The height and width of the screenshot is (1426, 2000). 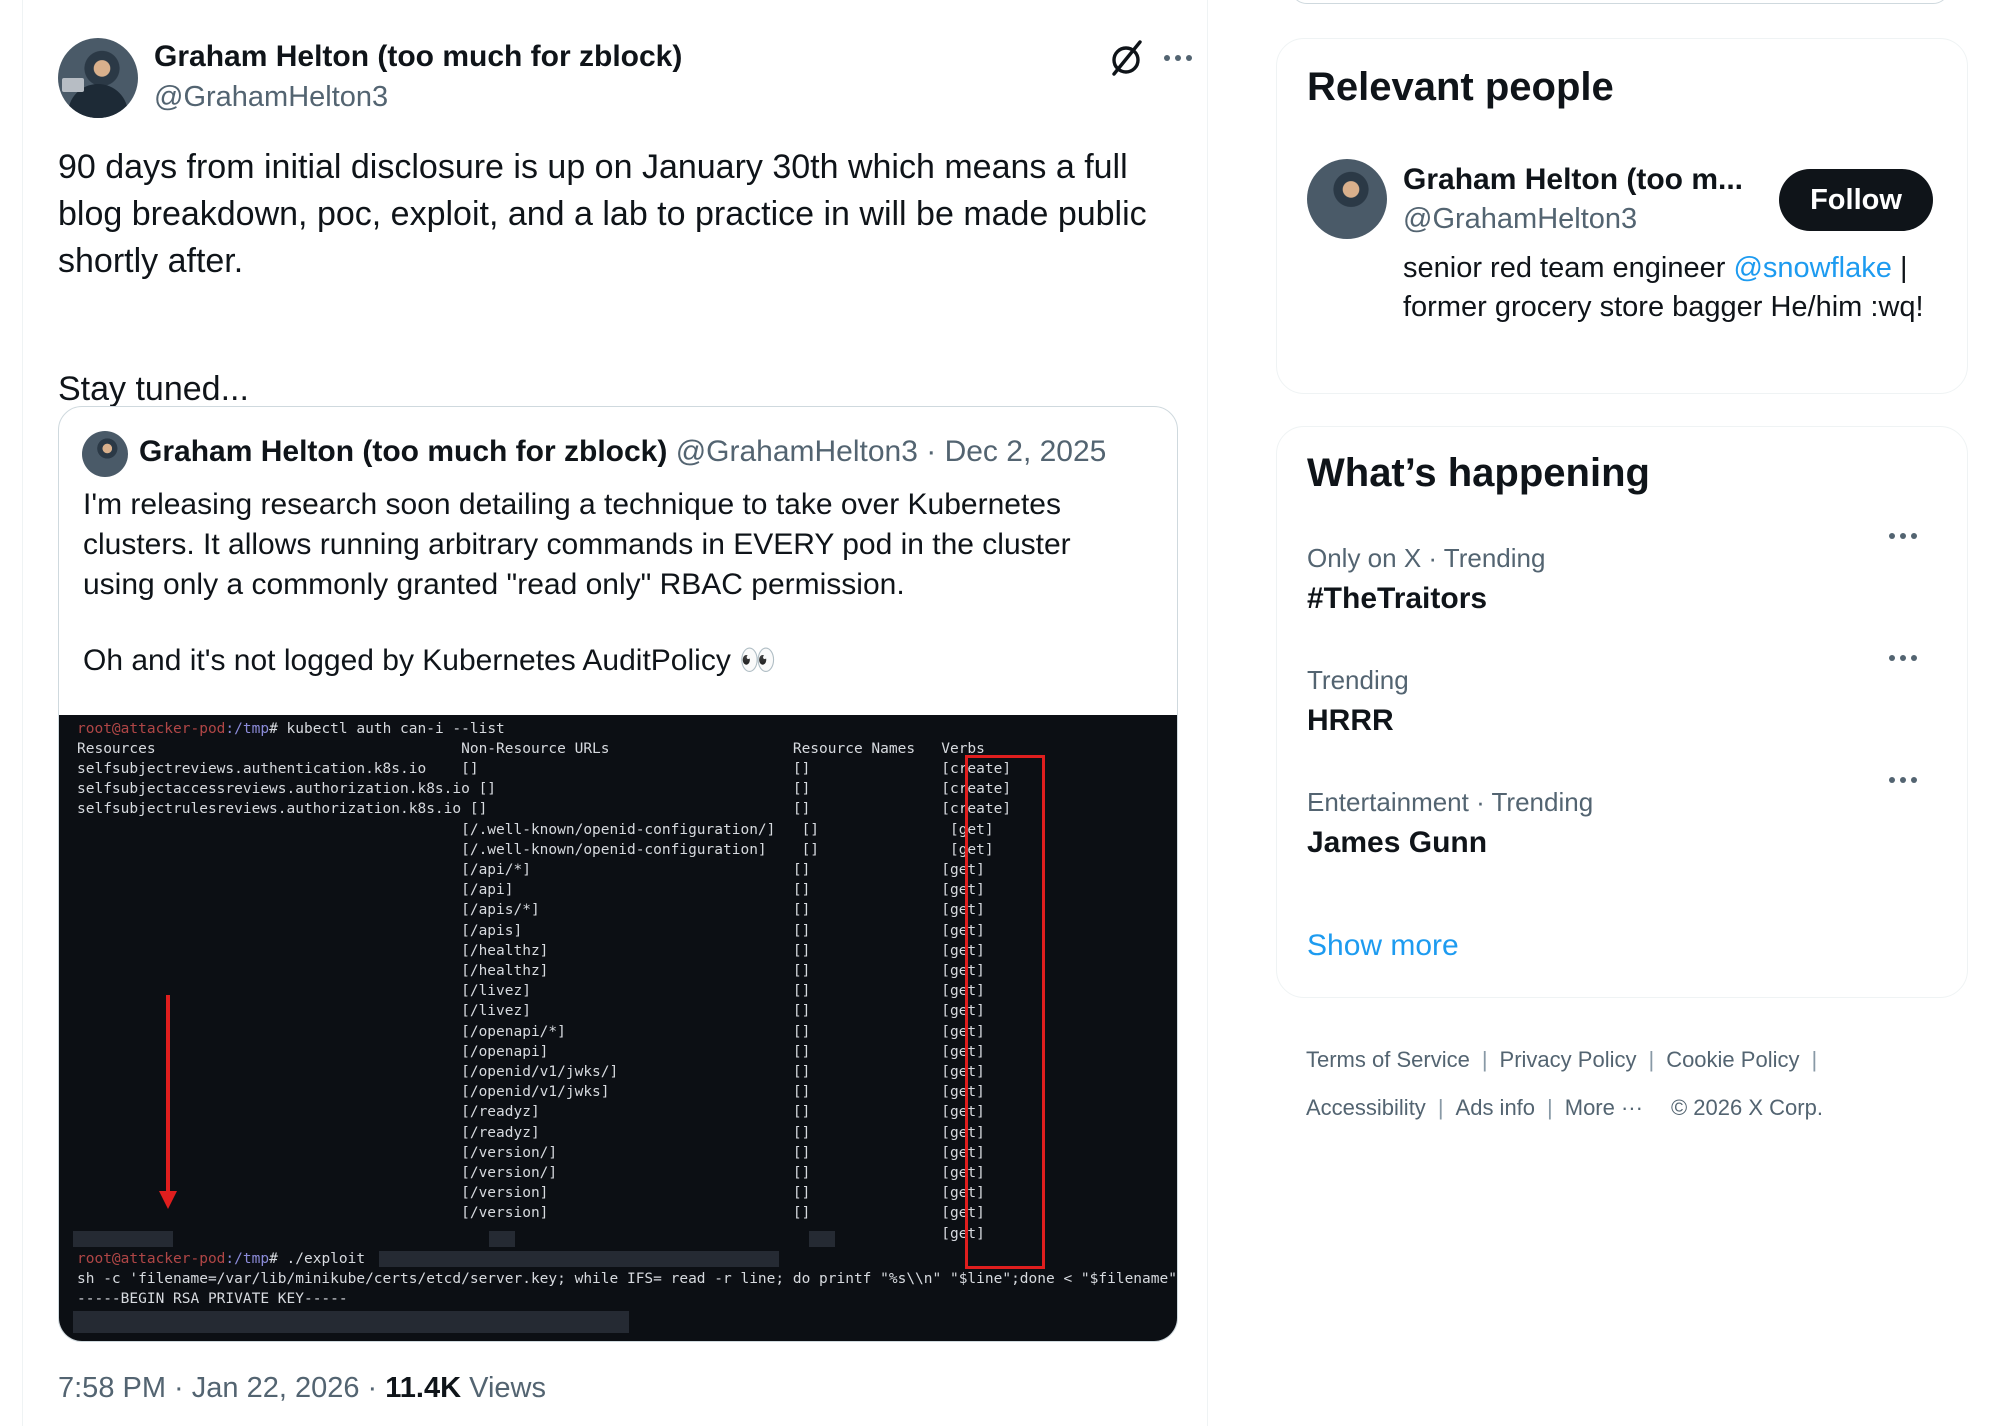 I want to click on mention-link: @snowflake, so click(x=1812, y=268).